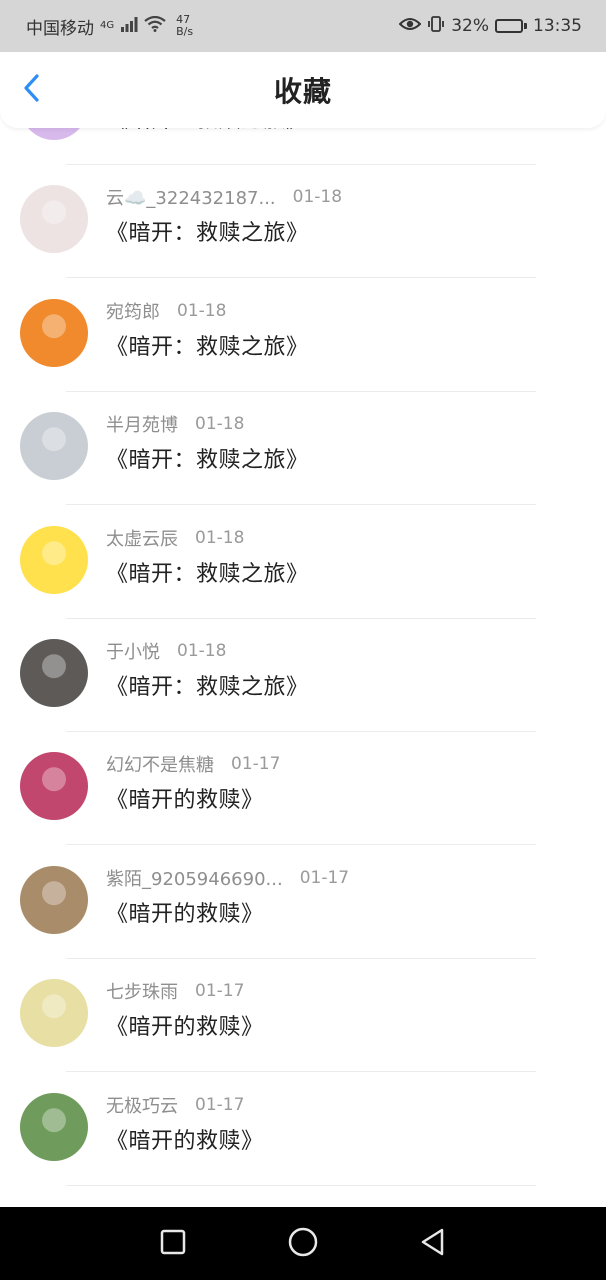 The width and height of the screenshot is (606, 1280). I want to click on favorite-item: 宛筠郎 01-18 《暗开：救赎之旅》, so click(303, 335).